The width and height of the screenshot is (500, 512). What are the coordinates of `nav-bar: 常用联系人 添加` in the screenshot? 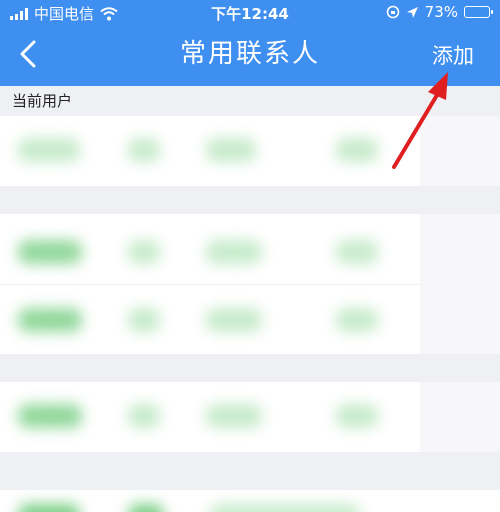 It's located at (250, 56).